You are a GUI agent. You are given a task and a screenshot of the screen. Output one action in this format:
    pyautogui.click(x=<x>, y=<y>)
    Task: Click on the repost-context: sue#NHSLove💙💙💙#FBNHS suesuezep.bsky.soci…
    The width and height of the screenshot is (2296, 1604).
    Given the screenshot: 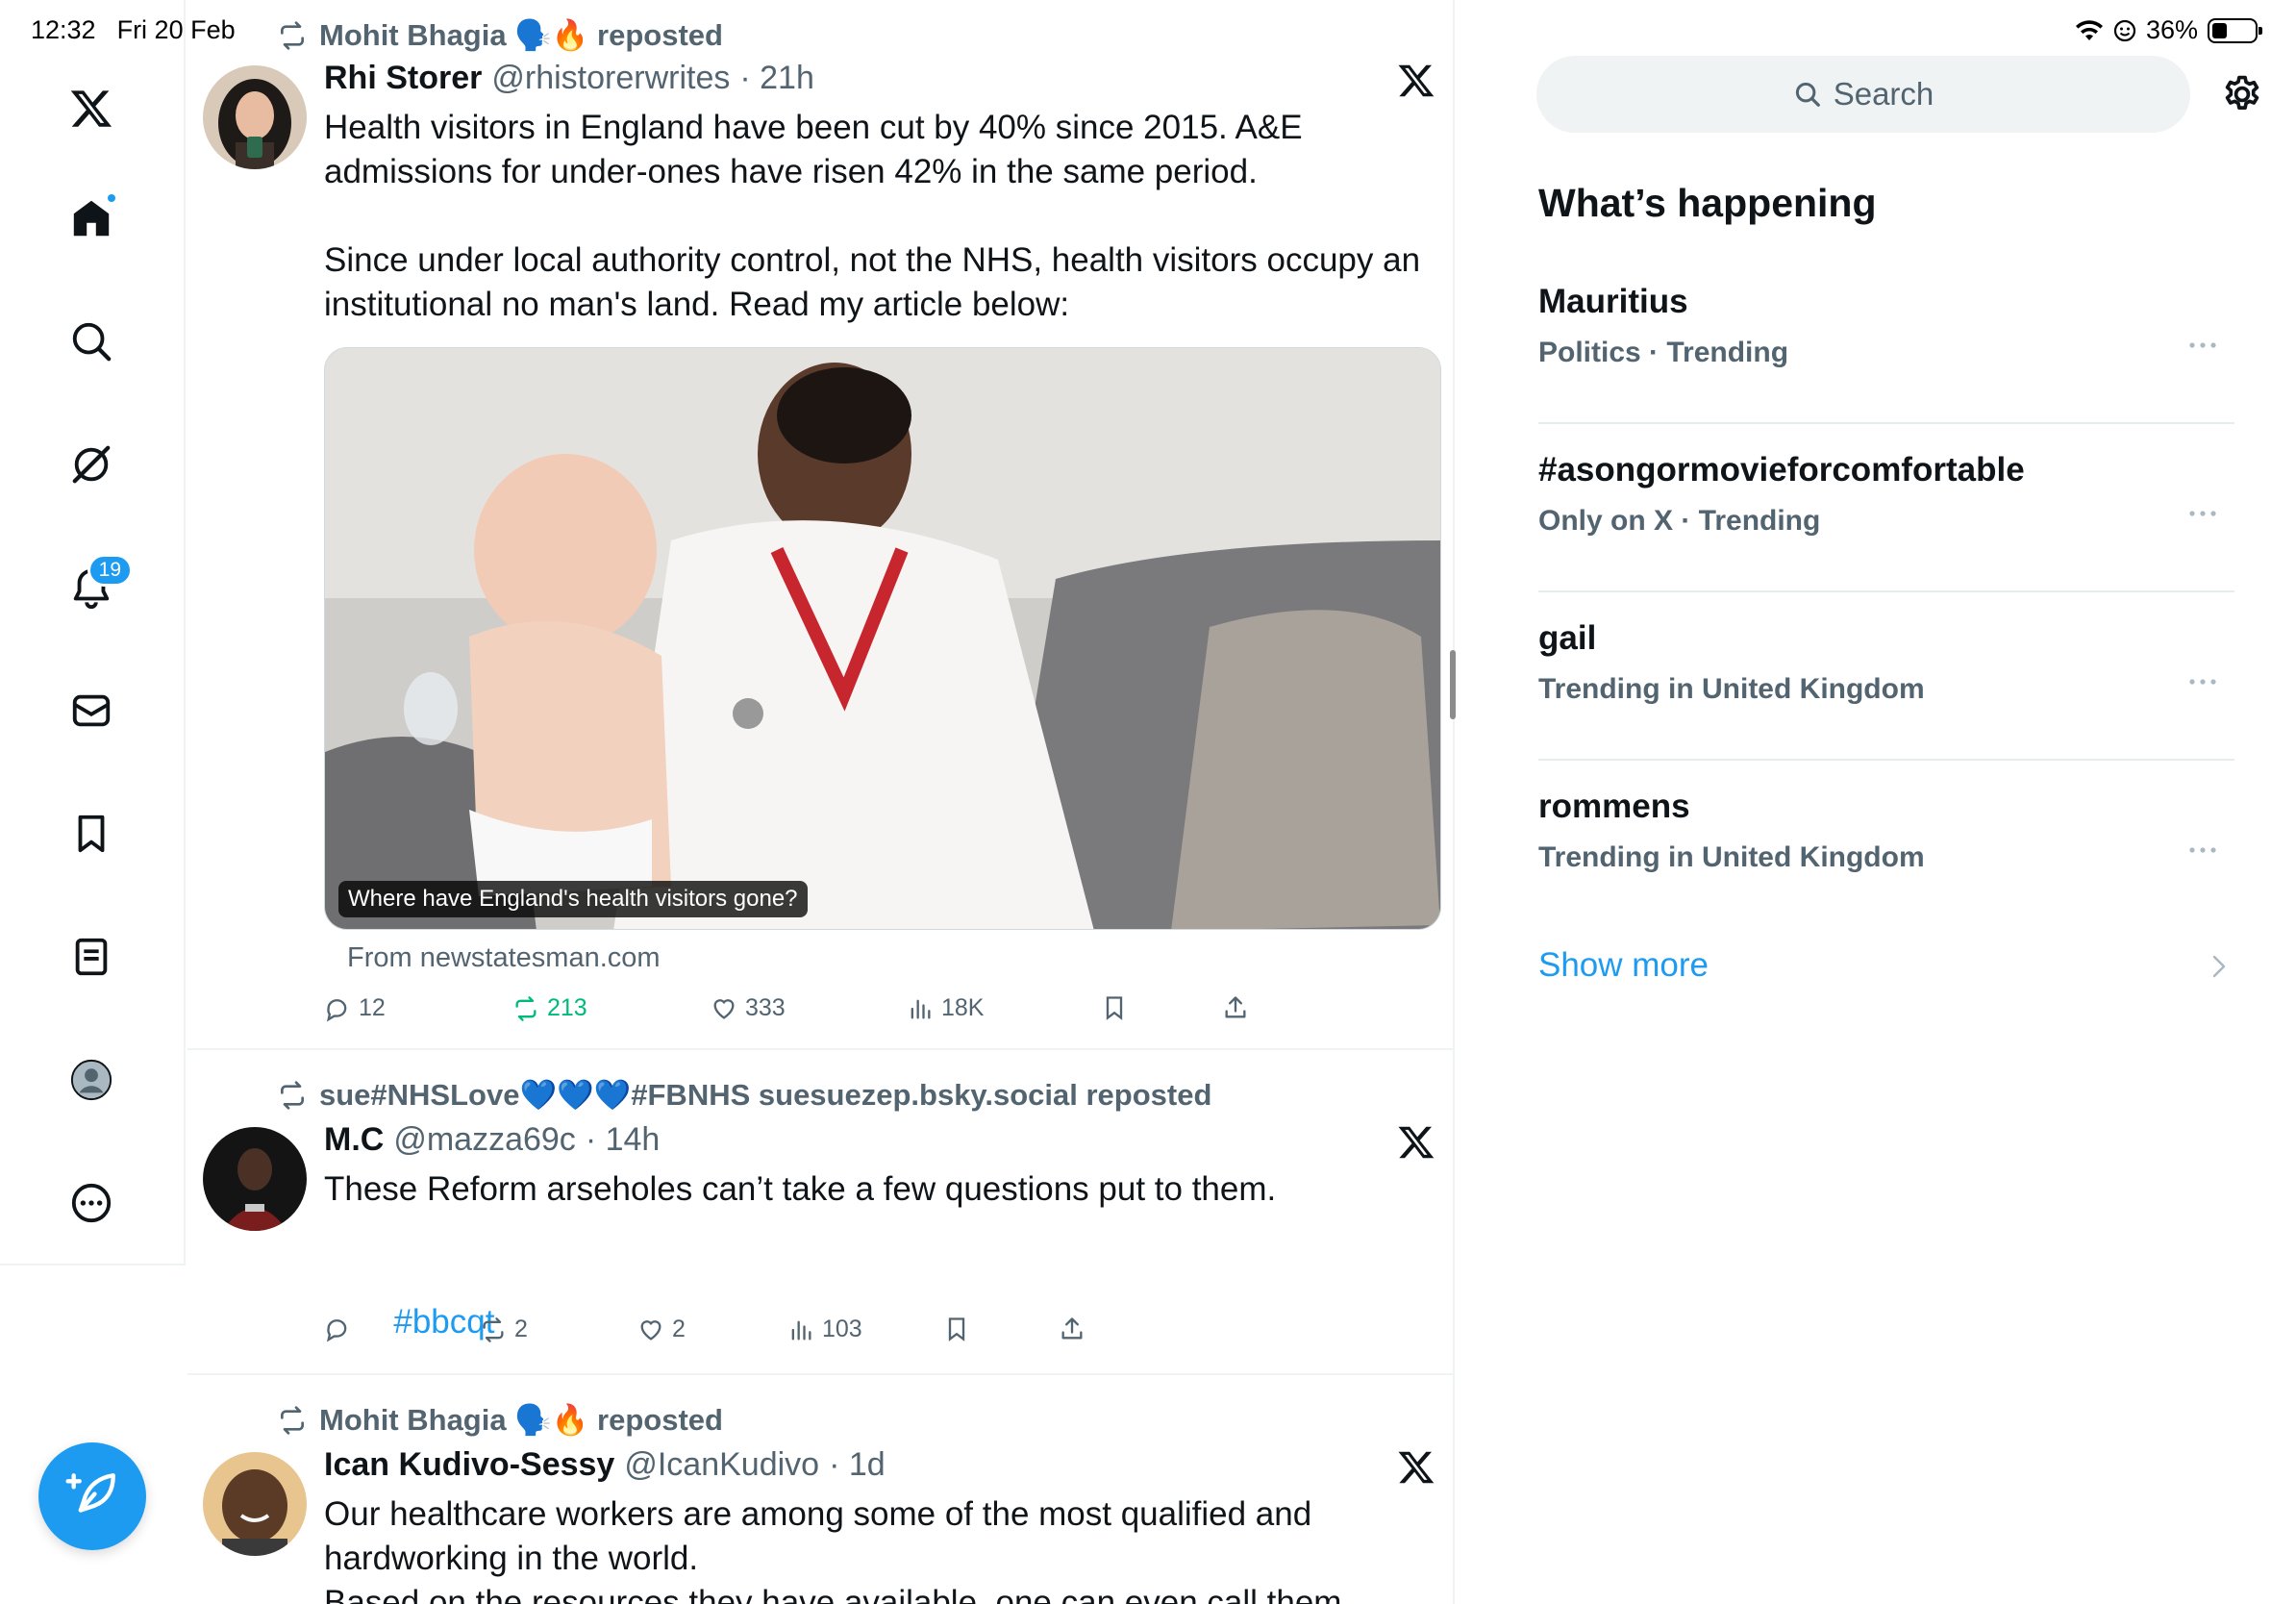 What is the action you would take?
    pyautogui.click(x=744, y=1095)
    